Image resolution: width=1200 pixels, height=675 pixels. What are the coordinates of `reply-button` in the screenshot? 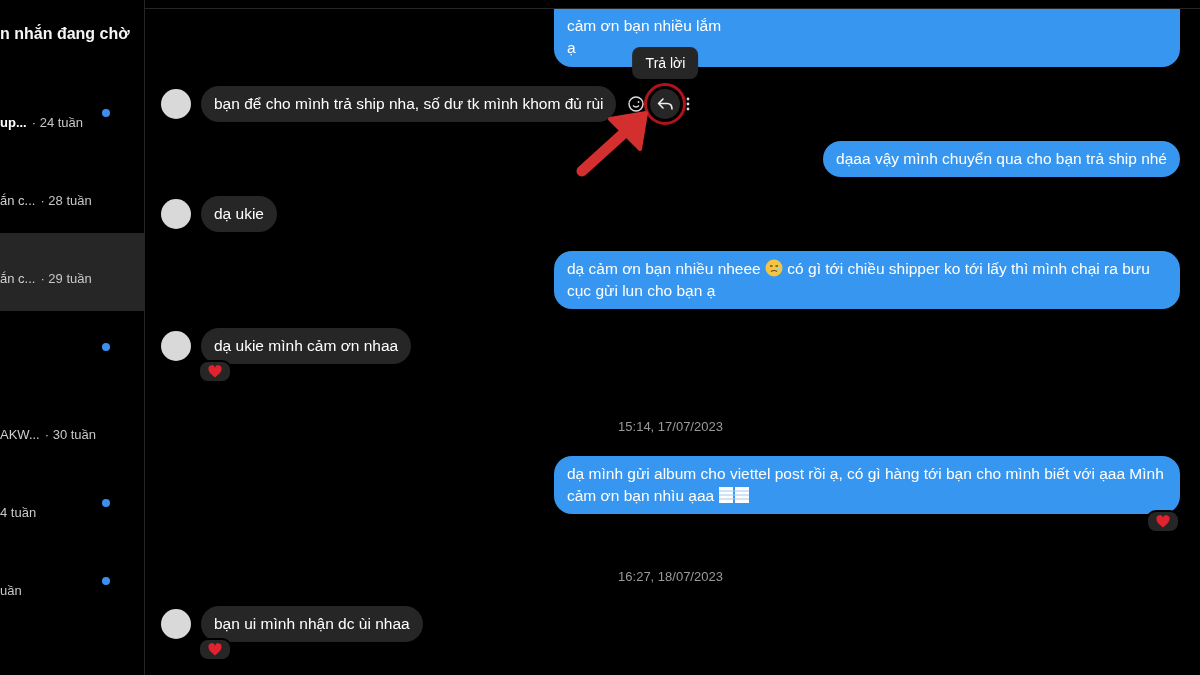 It's located at (665, 104).